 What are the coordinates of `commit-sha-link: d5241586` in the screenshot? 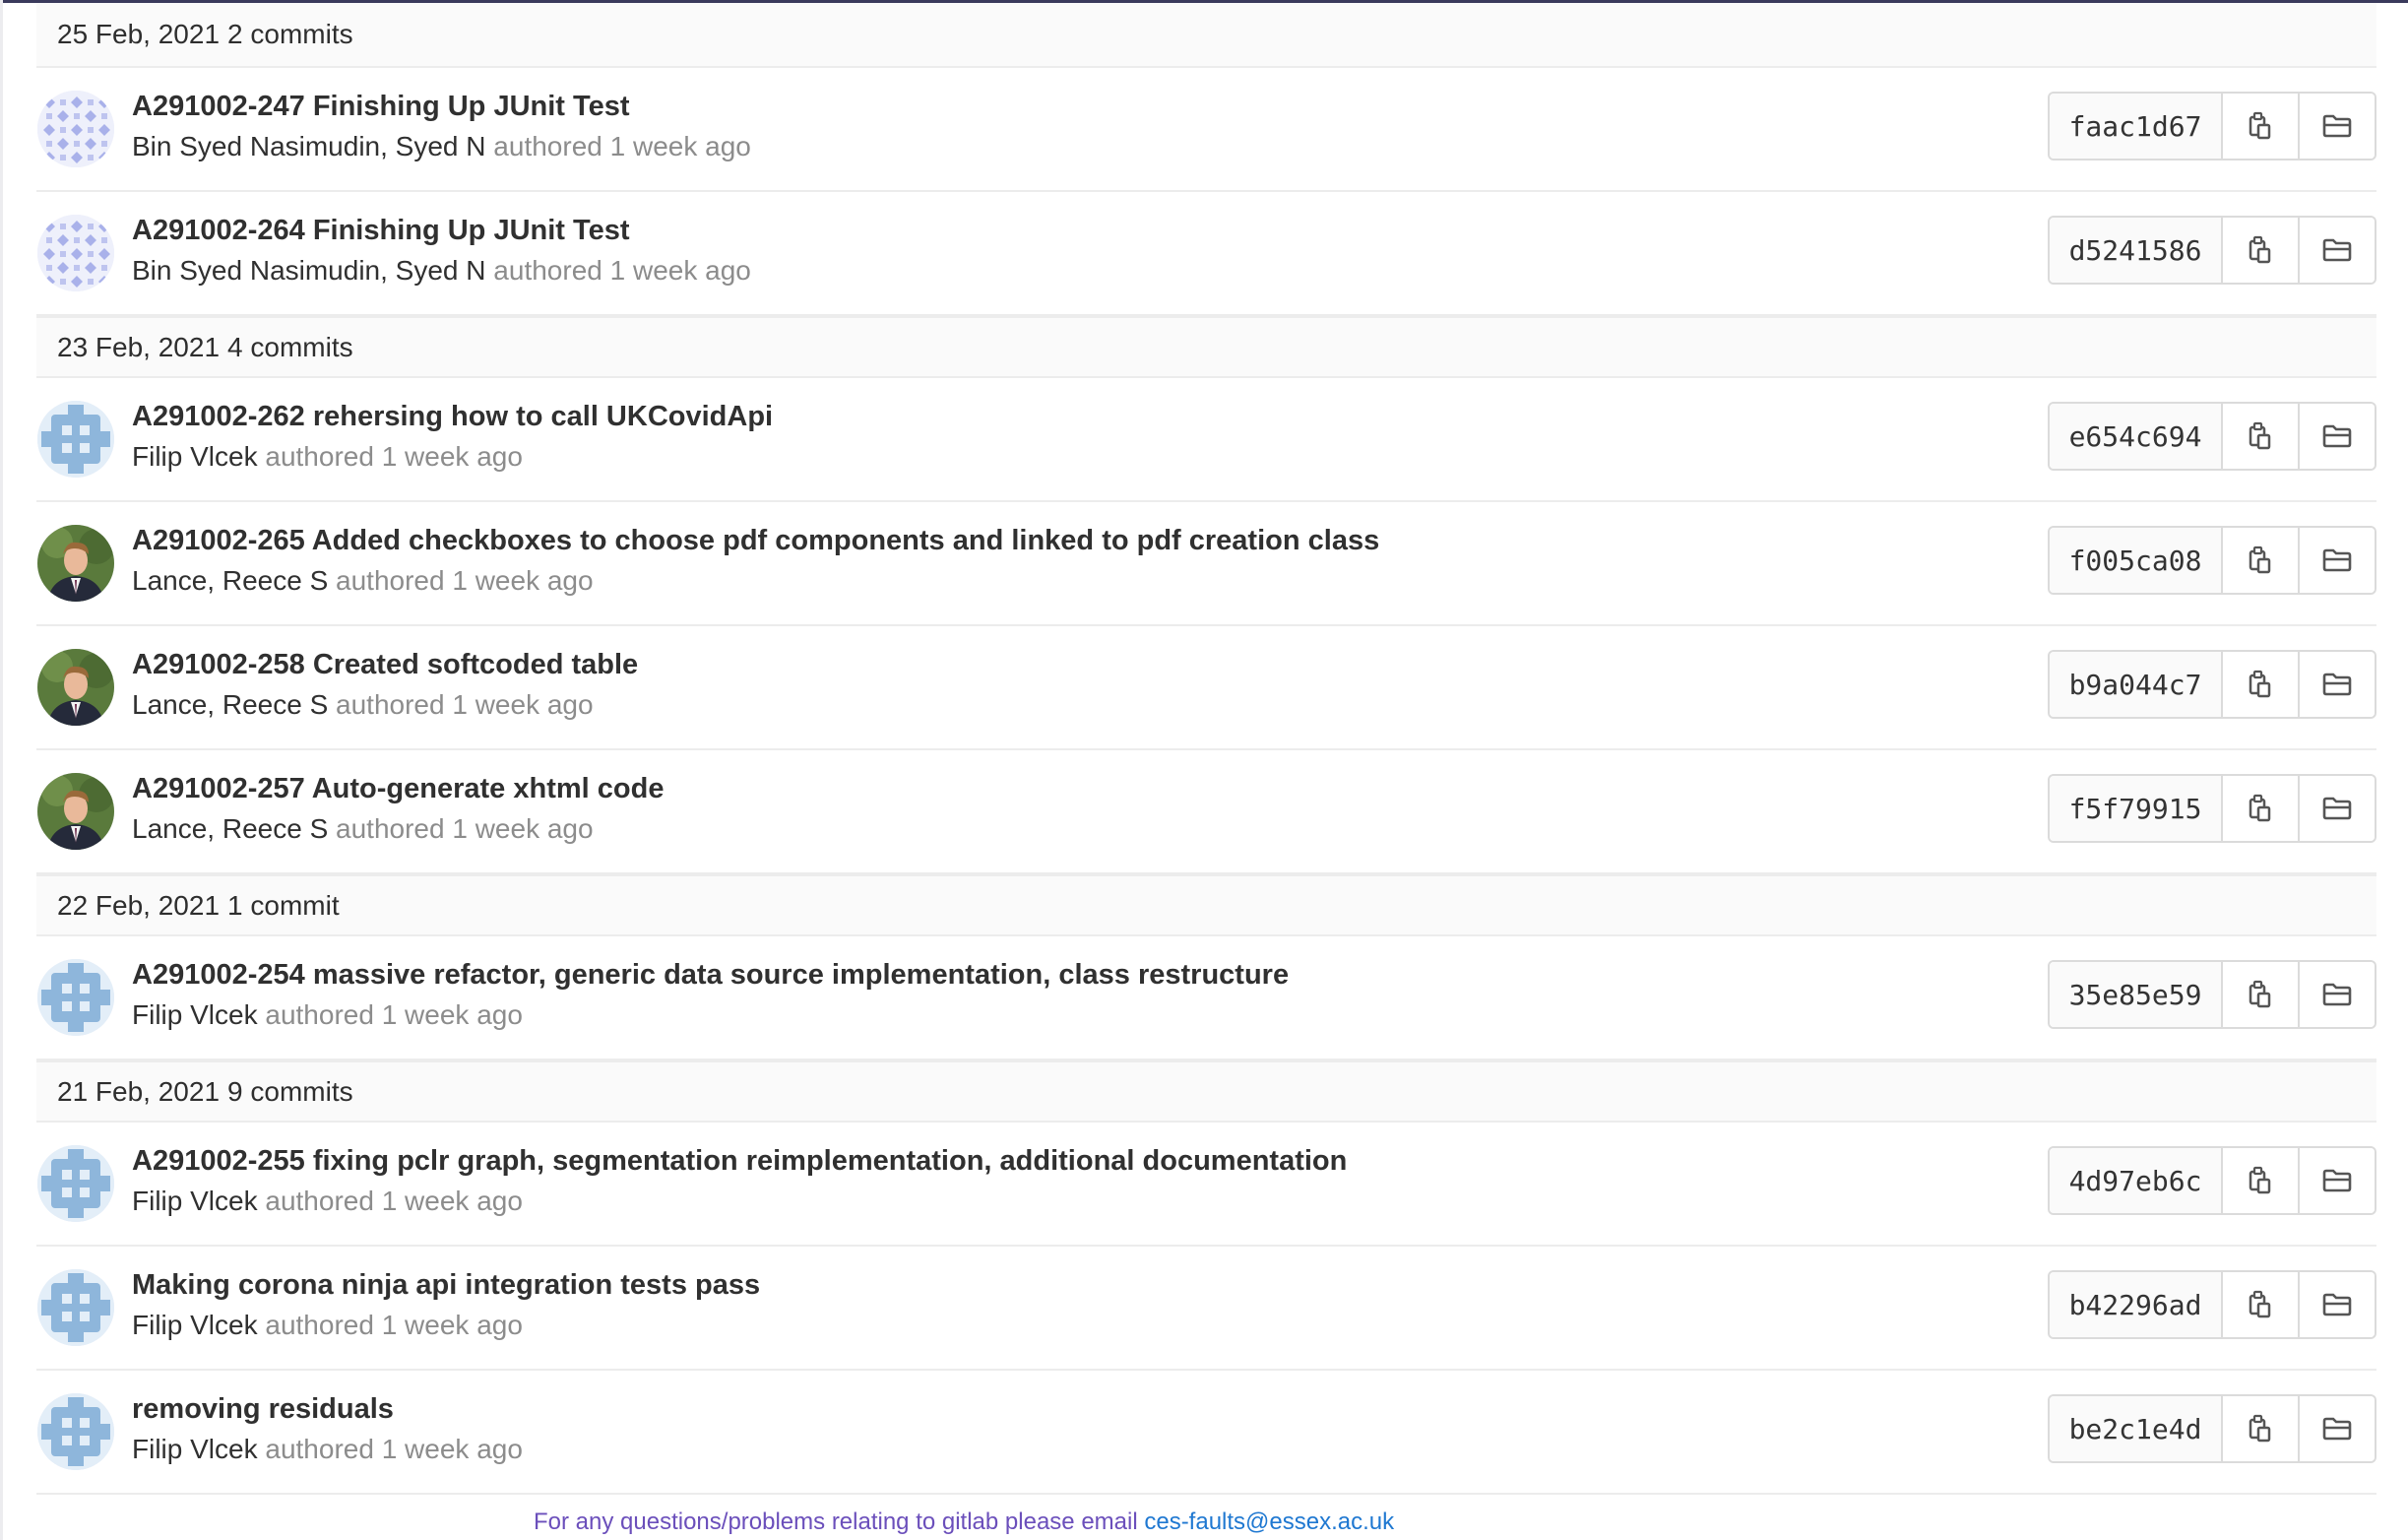 It's located at (2136, 250).